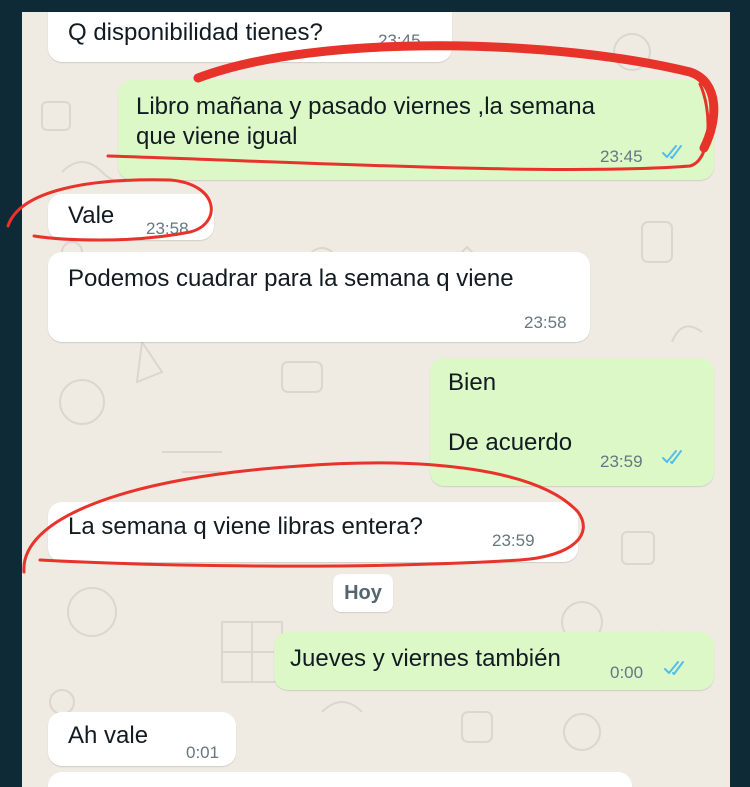 This screenshot has width=750, height=787. Describe the element at coordinates (108, 735) in the screenshot. I see `message-text: Ah vale` at that location.